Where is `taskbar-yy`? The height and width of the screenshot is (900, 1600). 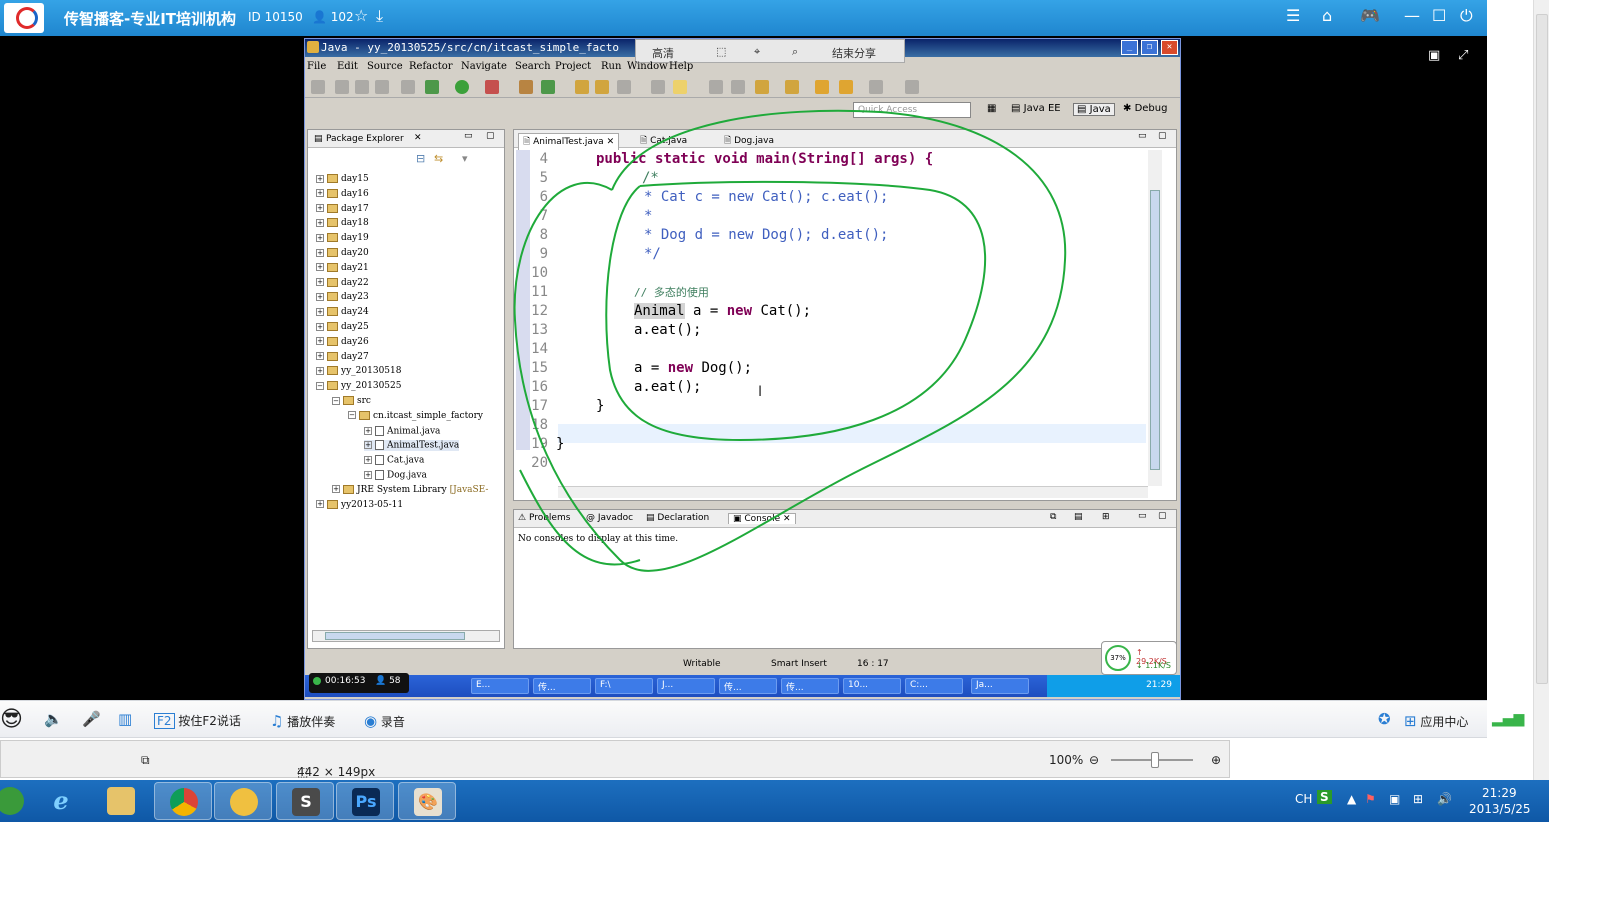 taskbar-yy is located at coordinates (243, 801).